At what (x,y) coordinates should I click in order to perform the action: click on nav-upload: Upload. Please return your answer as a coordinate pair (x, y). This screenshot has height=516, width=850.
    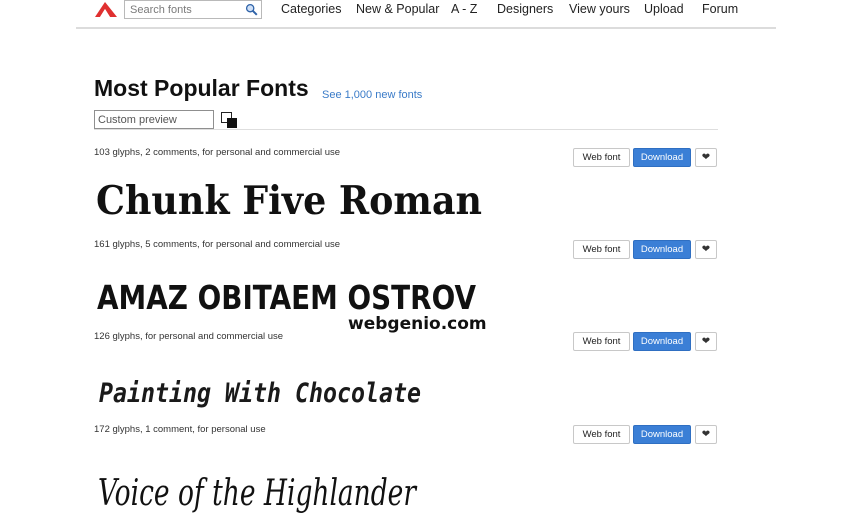
    Looking at the image, I should click on (664, 9).